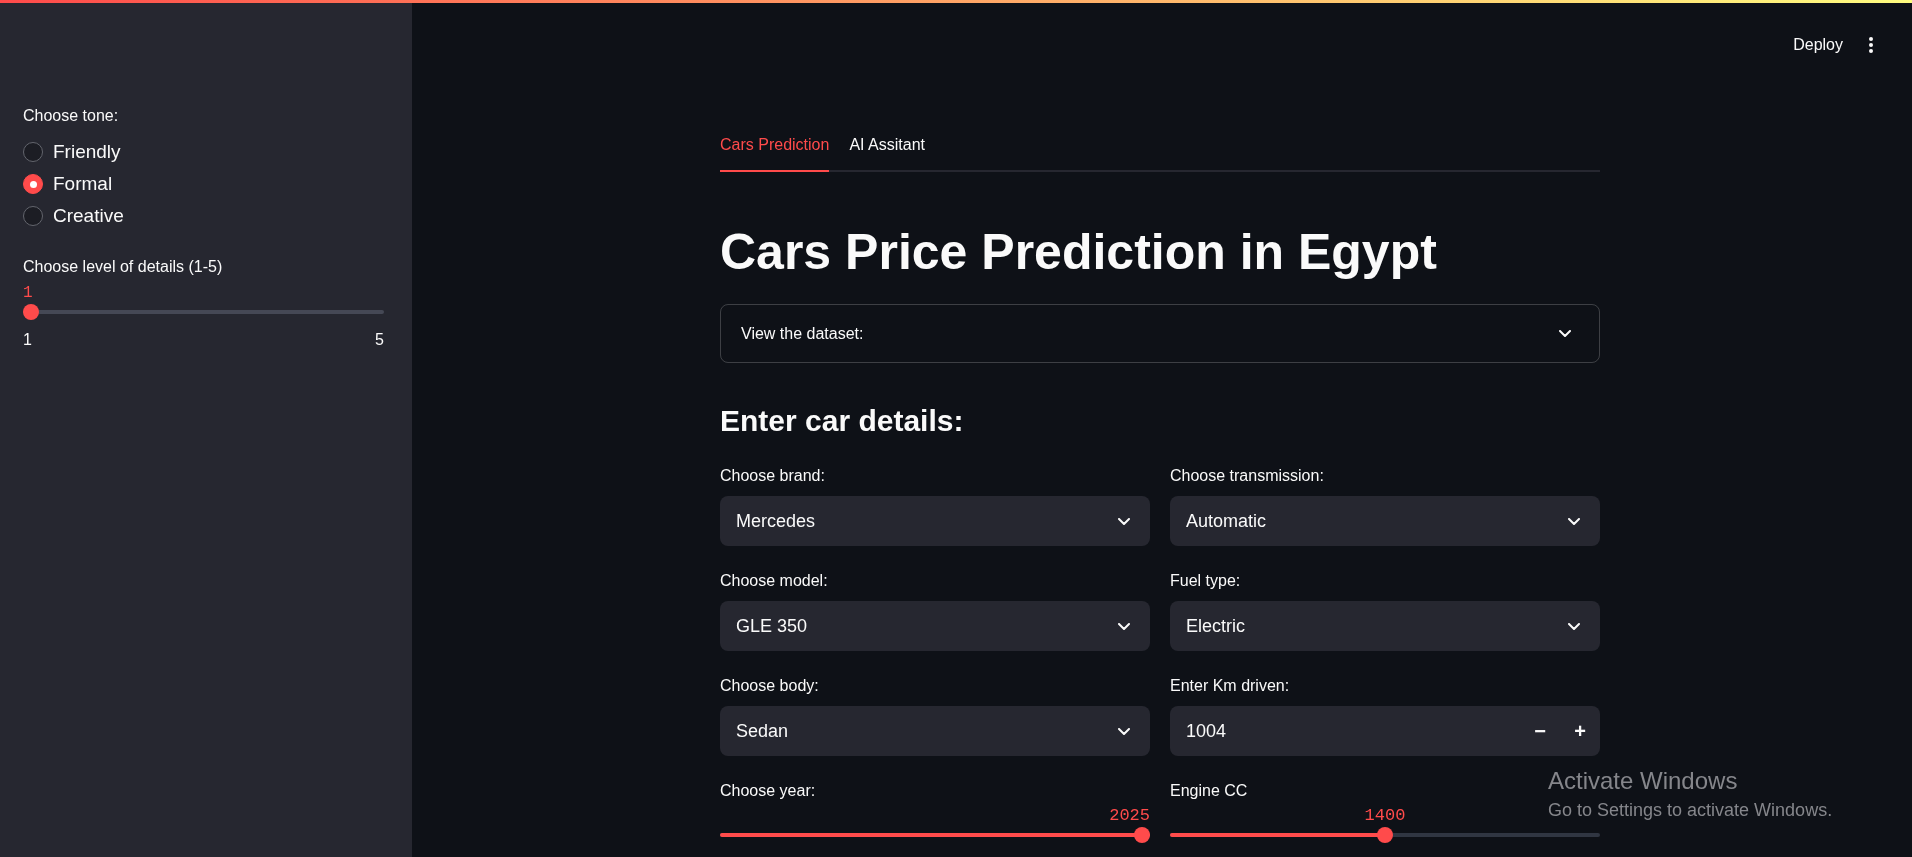 The height and width of the screenshot is (857, 1912). I want to click on radio-label: Friendly, so click(87, 152).